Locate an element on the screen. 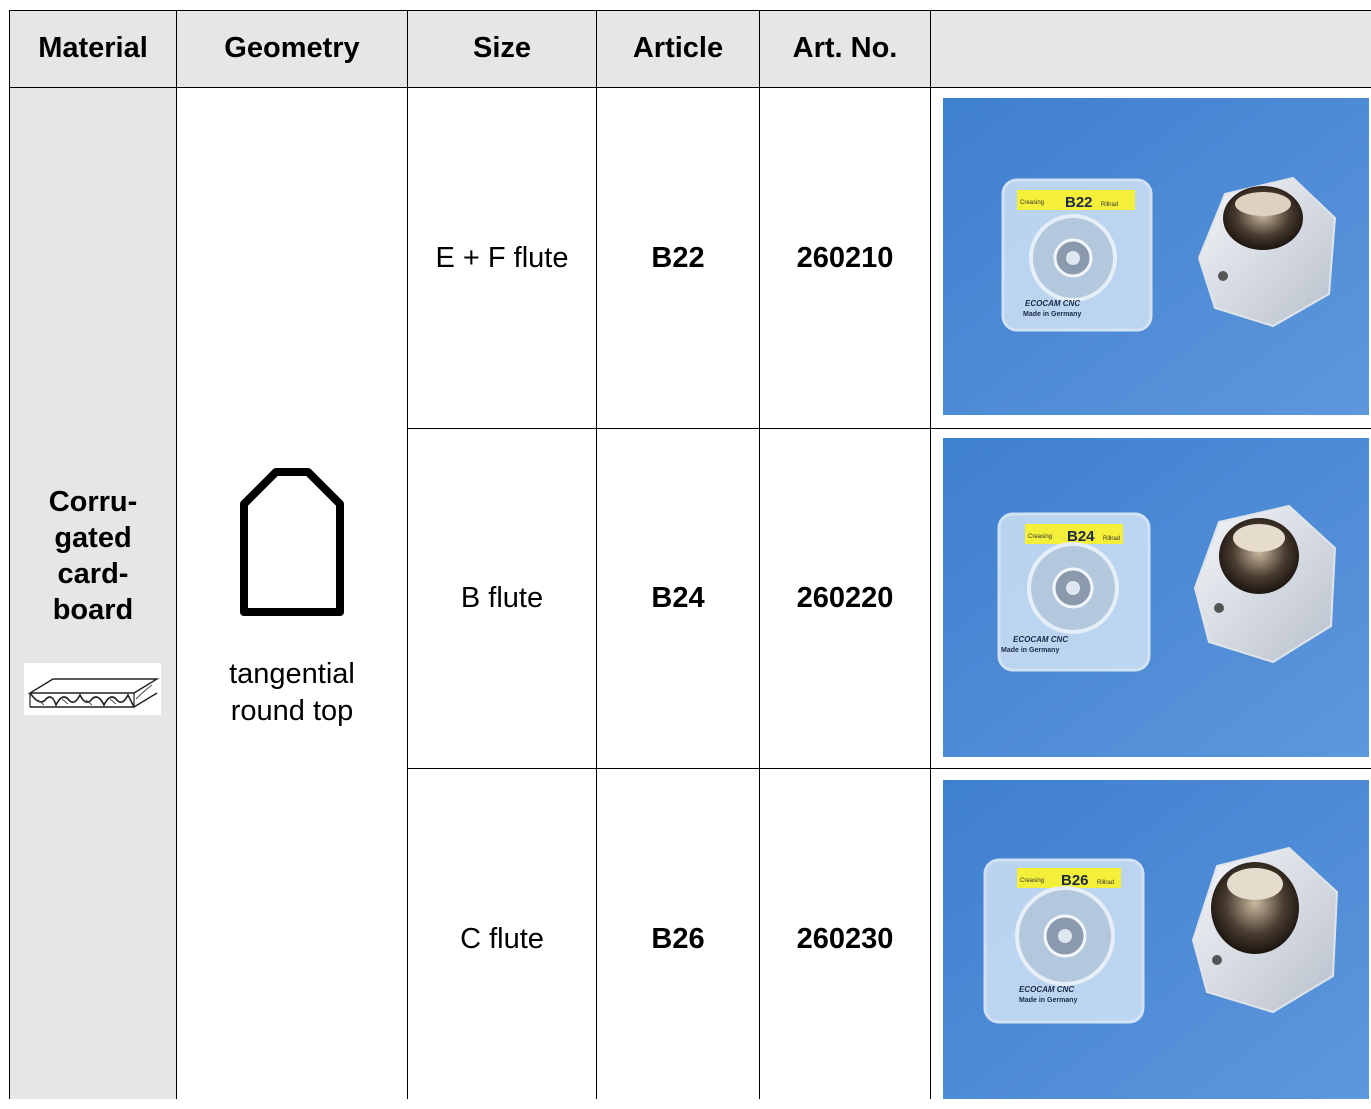 This screenshot has width=1371, height=1109. row-1-article: B22 is located at coordinates (678, 258).